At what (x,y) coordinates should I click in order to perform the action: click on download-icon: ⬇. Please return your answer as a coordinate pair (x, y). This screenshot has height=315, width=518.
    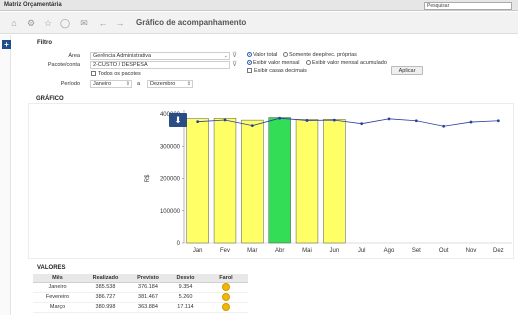
    Looking at the image, I should click on (178, 120).